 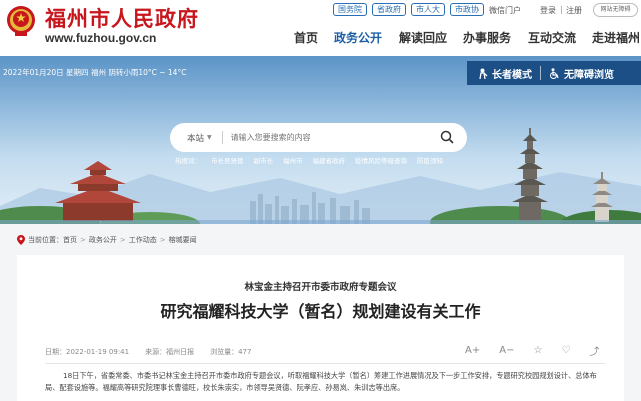 What do you see at coordinates (548, 10) in the screenshot?
I see `login-link: 登录` at bounding box center [548, 10].